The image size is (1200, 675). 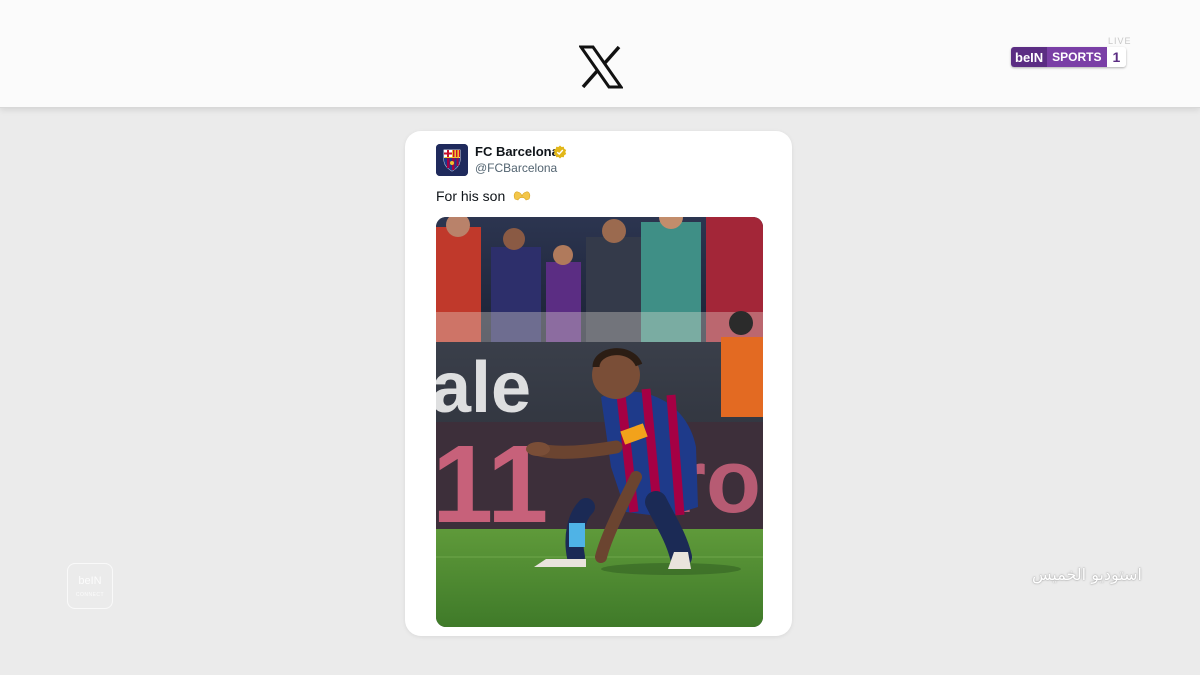 I want to click on tweet-body: For his son, so click(x=471, y=196).